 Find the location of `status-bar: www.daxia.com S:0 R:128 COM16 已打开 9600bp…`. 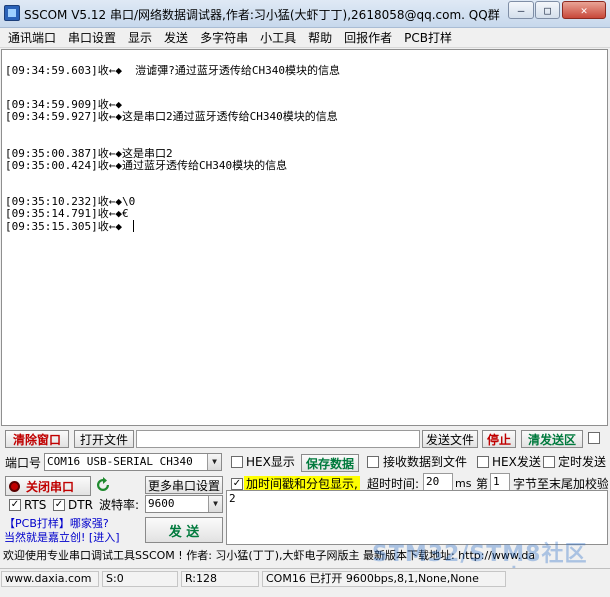

status-bar: www.daxia.com S:0 R:128 COM16 已打开 9600bp… is located at coordinates (305, 578).